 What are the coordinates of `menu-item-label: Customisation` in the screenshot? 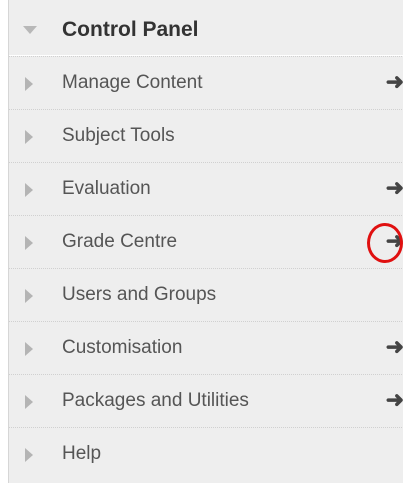 It's located at (122, 348).